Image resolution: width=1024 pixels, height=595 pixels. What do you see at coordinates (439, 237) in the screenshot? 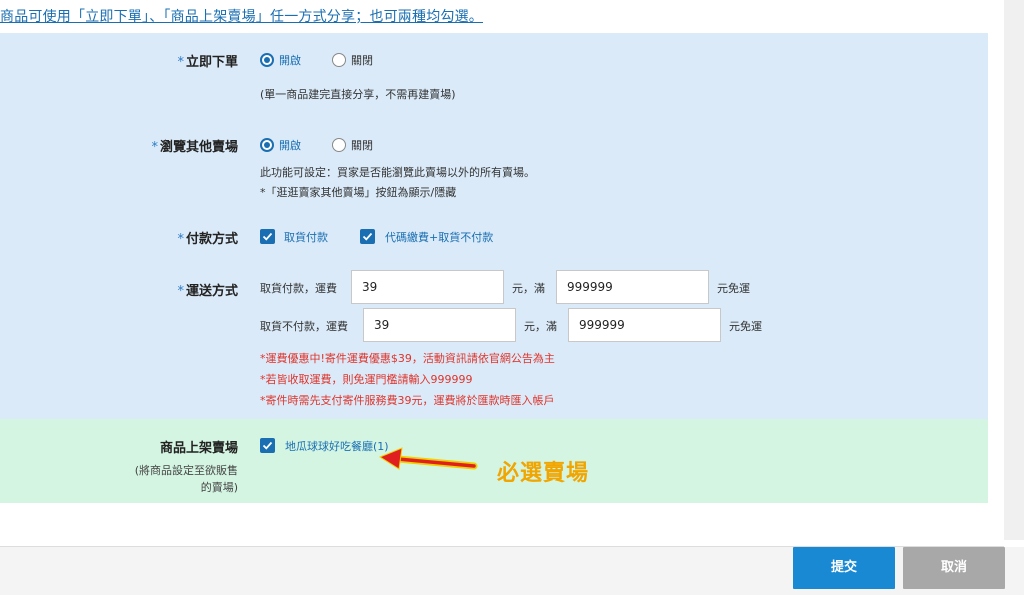
I see `payment-code-label: 代碼繳費+取貨不付款` at bounding box center [439, 237].